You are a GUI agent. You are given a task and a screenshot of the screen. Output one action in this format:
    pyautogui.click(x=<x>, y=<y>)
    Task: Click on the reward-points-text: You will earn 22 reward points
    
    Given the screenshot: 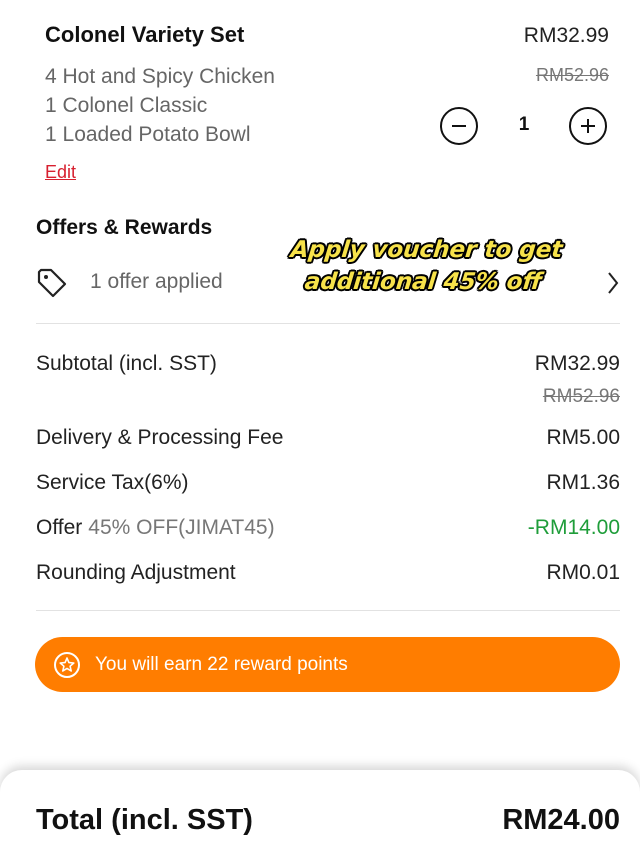 What is the action you would take?
    pyautogui.click(x=221, y=664)
    